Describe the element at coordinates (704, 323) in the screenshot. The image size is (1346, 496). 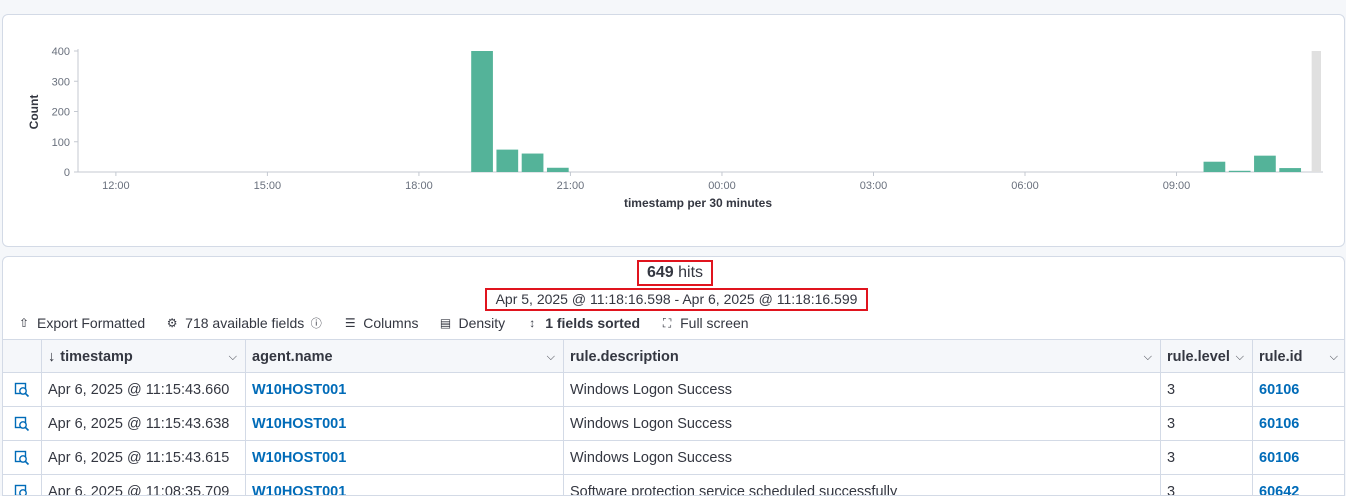
I see `full-screen-button: ⛶ Full screen` at that location.